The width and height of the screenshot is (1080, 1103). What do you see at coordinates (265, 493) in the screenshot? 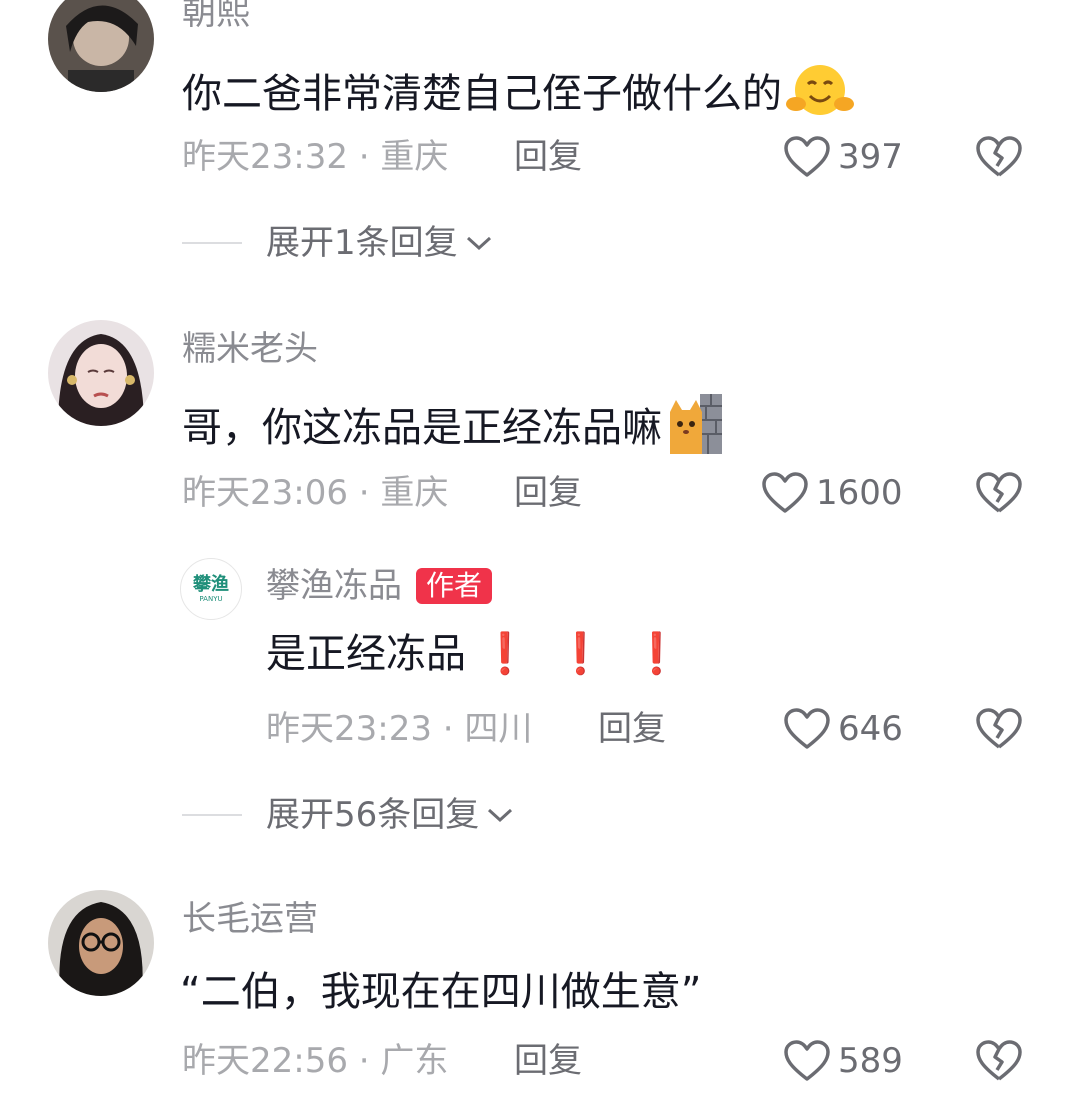
I see `comment-time: 昨天23:06` at bounding box center [265, 493].